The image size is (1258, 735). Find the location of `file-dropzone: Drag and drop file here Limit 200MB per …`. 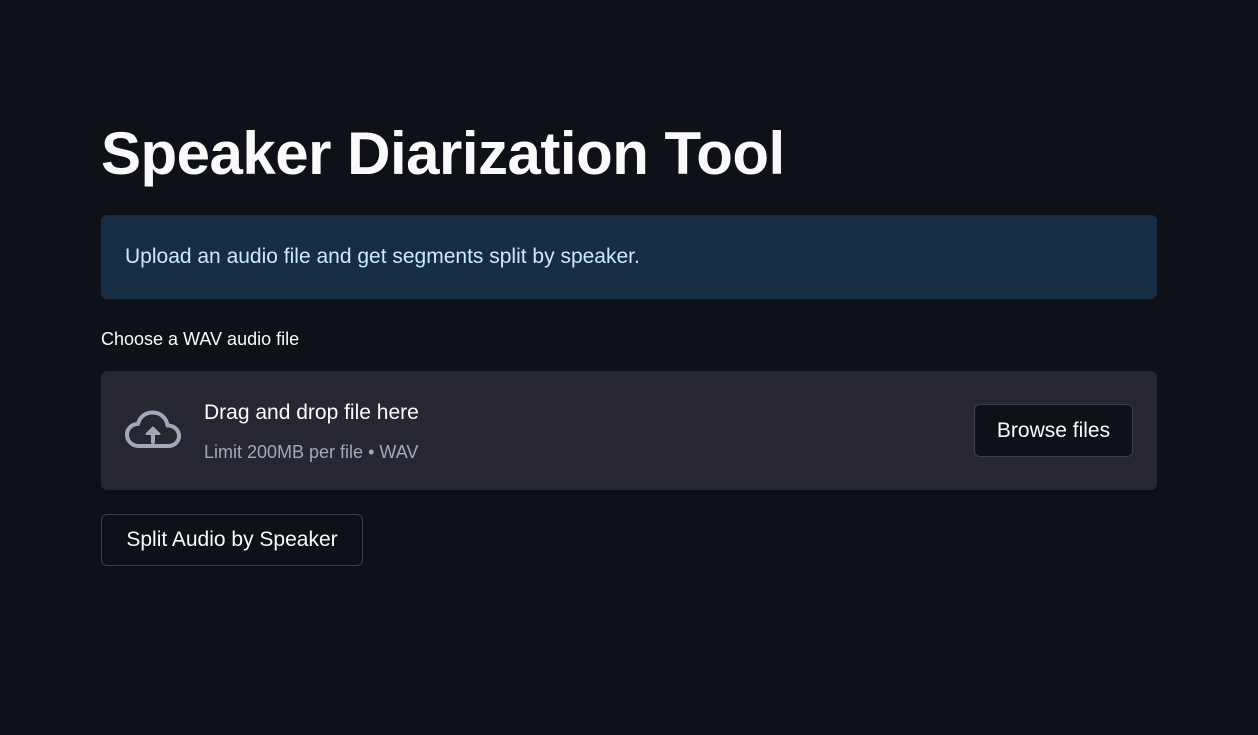

file-dropzone: Drag and drop file here Limit 200MB per … is located at coordinates (629, 430).